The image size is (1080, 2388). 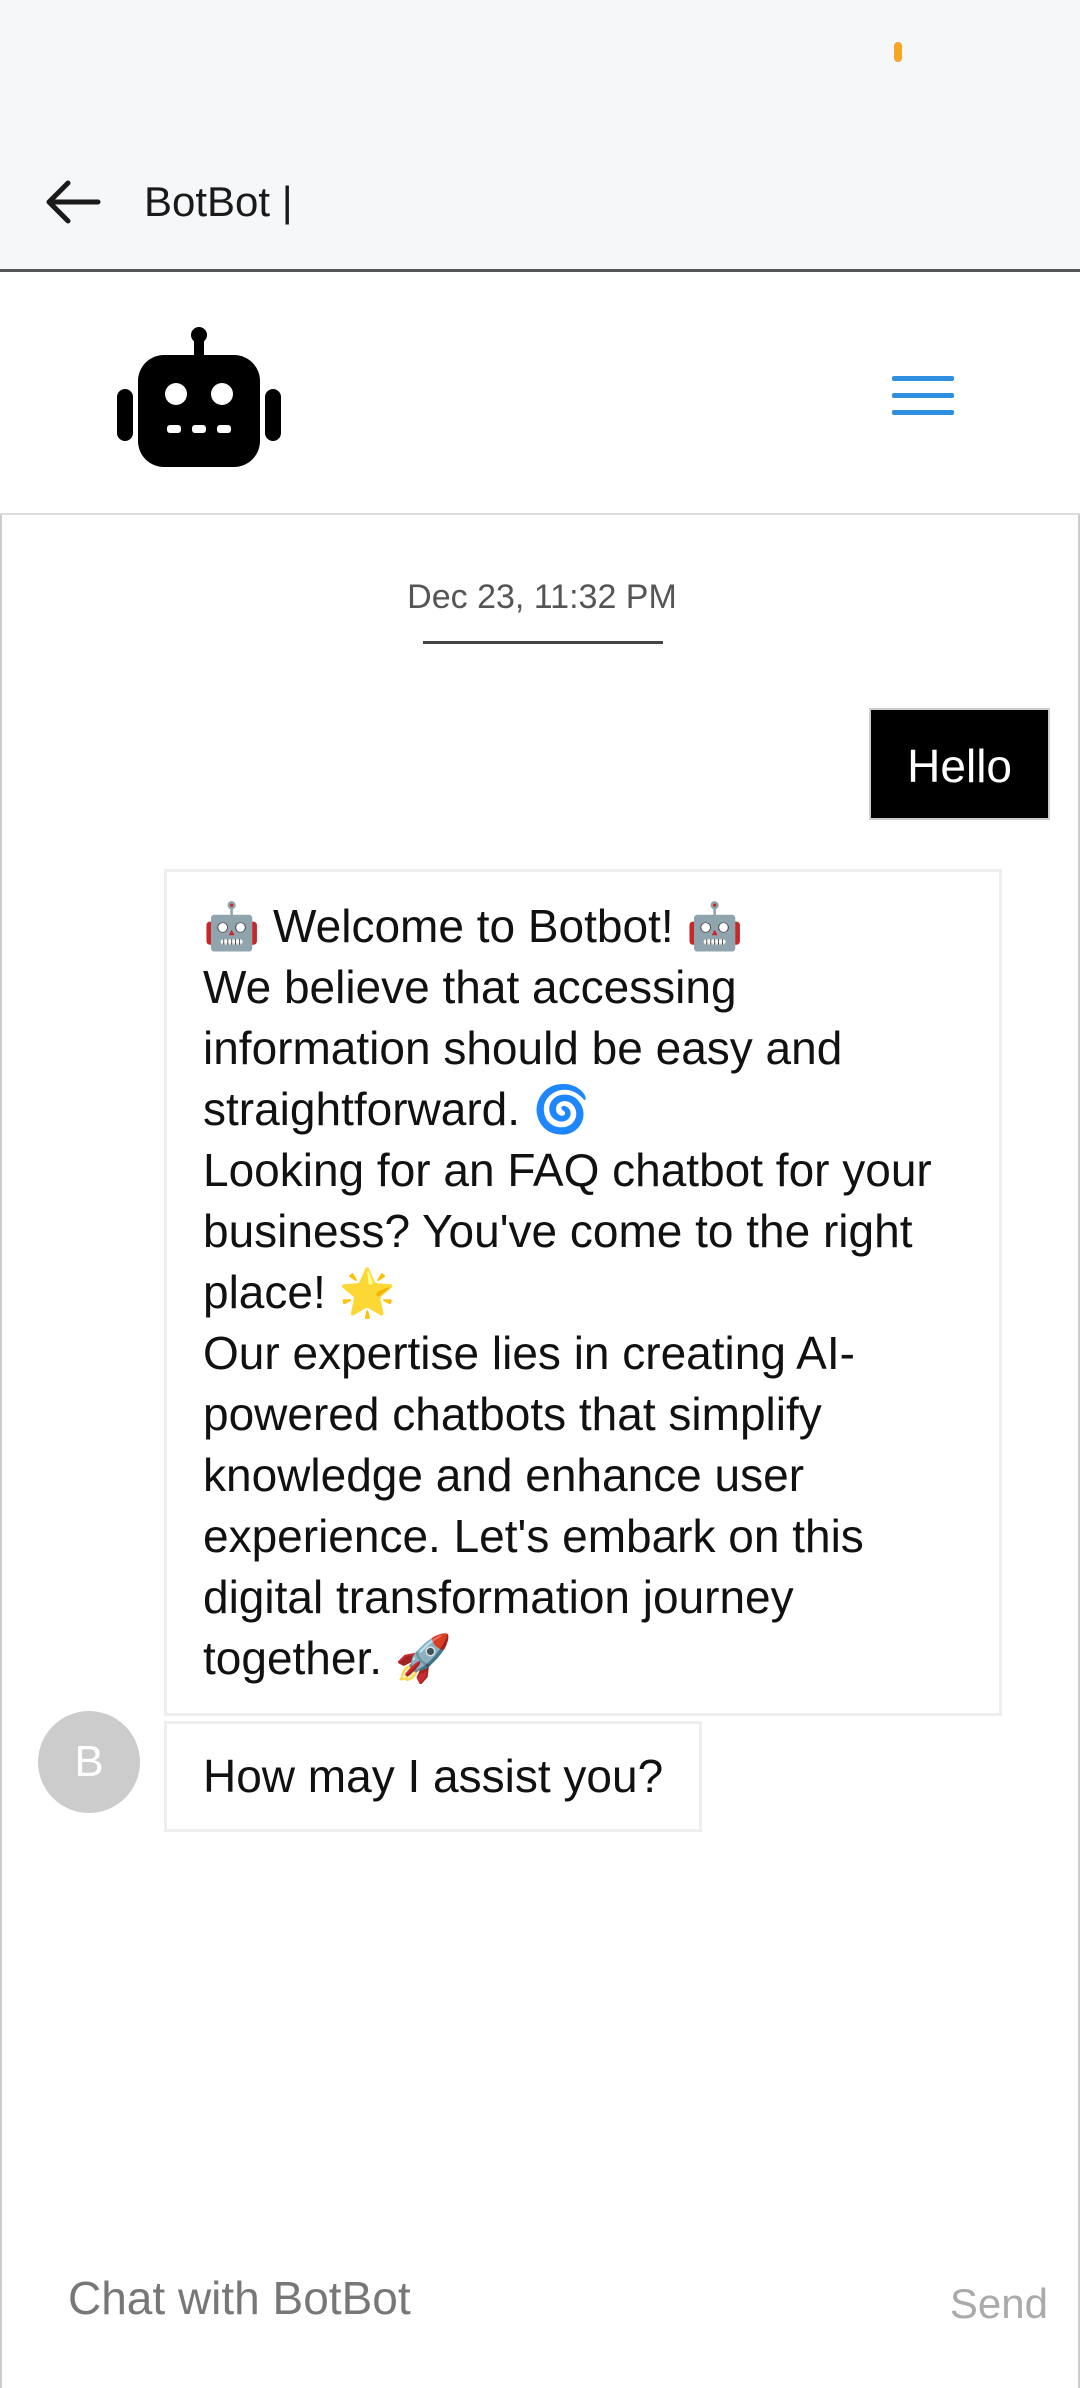 What do you see at coordinates (543, 642) in the screenshot?
I see `timestamp-underline` at bounding box center [543, 642].